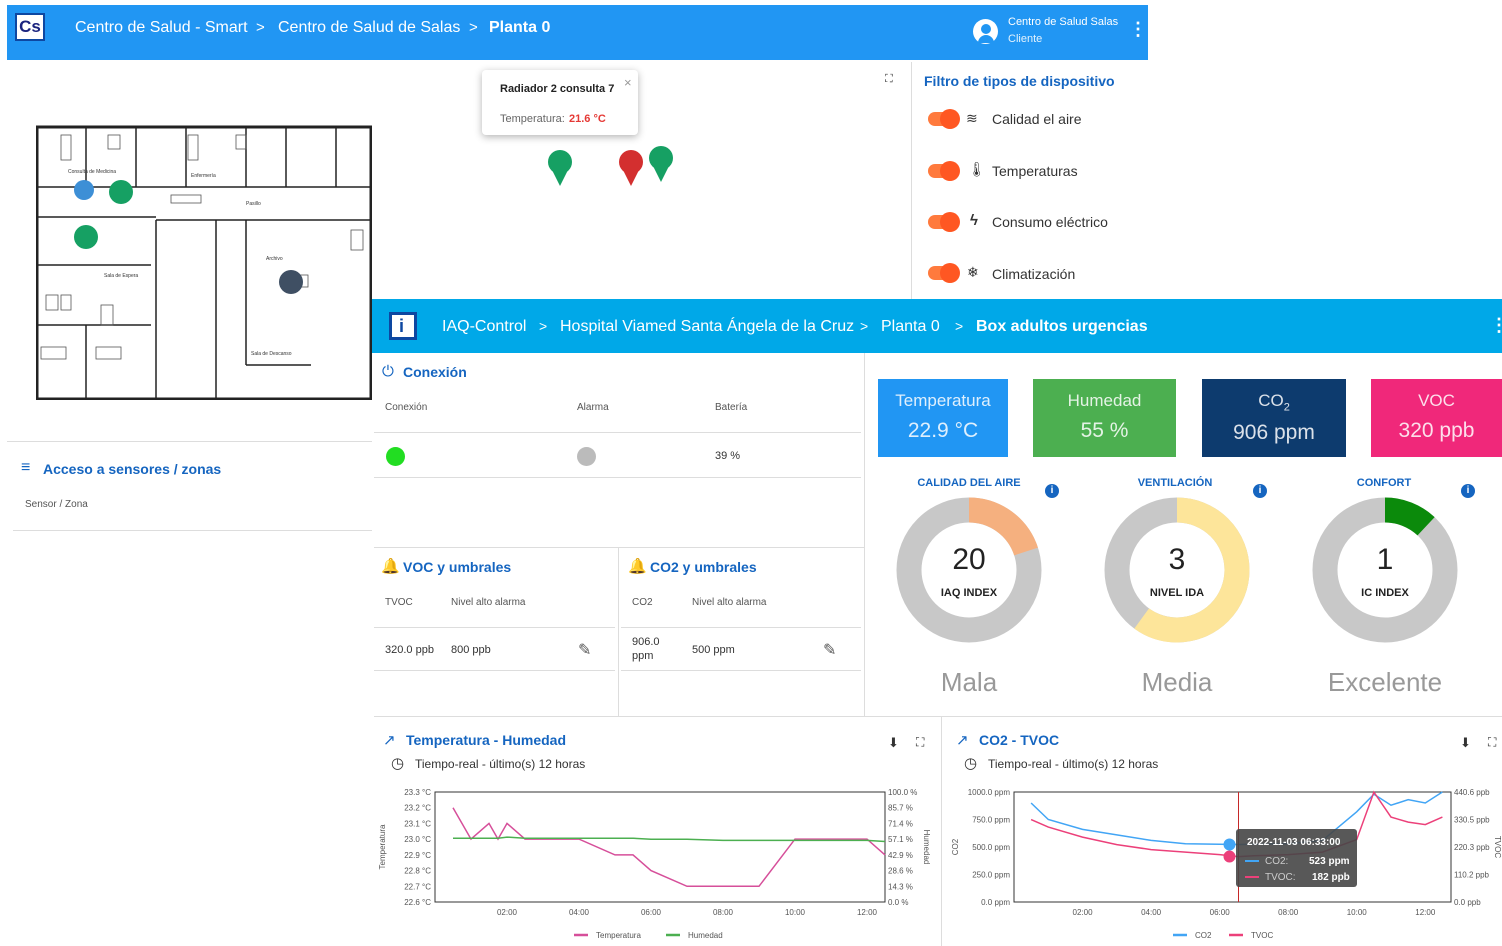  What do you see at coordinates (1062, 326) in the screenshot?
I see `iaq-breadcrumb-current: Box adultos urgencias` at bounding box center [1062, 326].